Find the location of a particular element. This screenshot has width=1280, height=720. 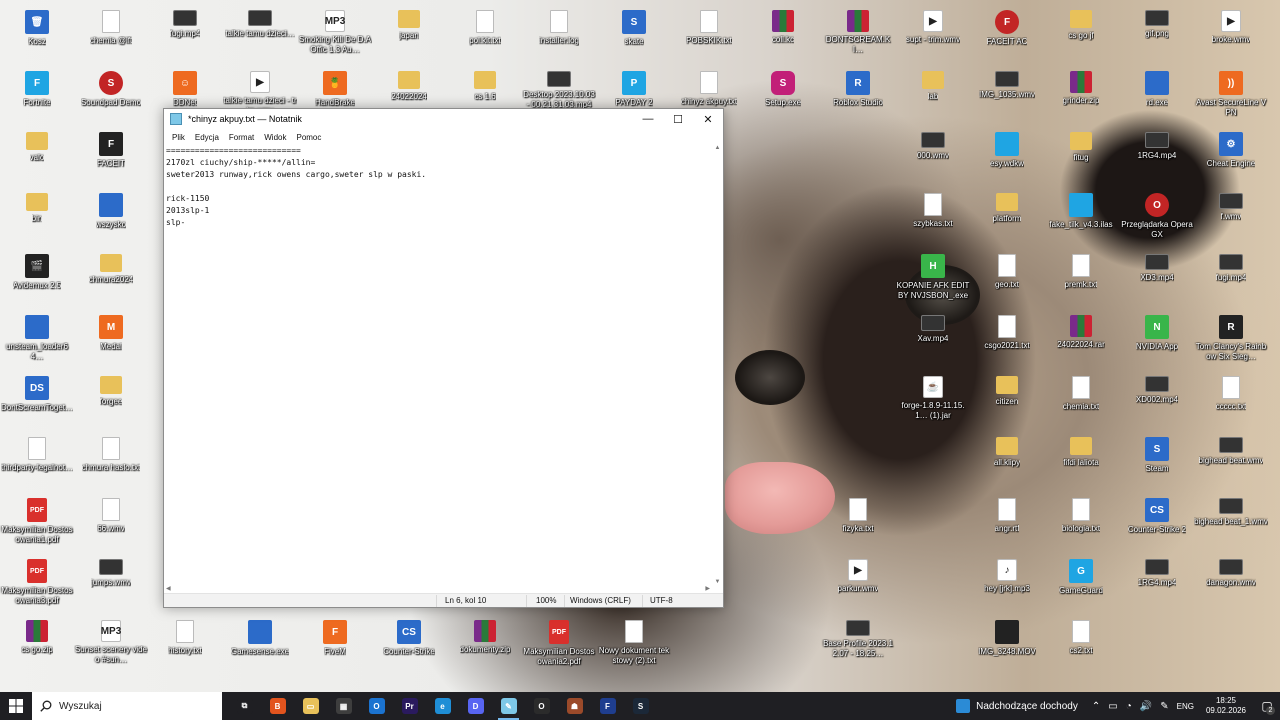

desktop-icon: PDF Maksymilian Dostosowania2.pdf is located at coordinates (559, 641).